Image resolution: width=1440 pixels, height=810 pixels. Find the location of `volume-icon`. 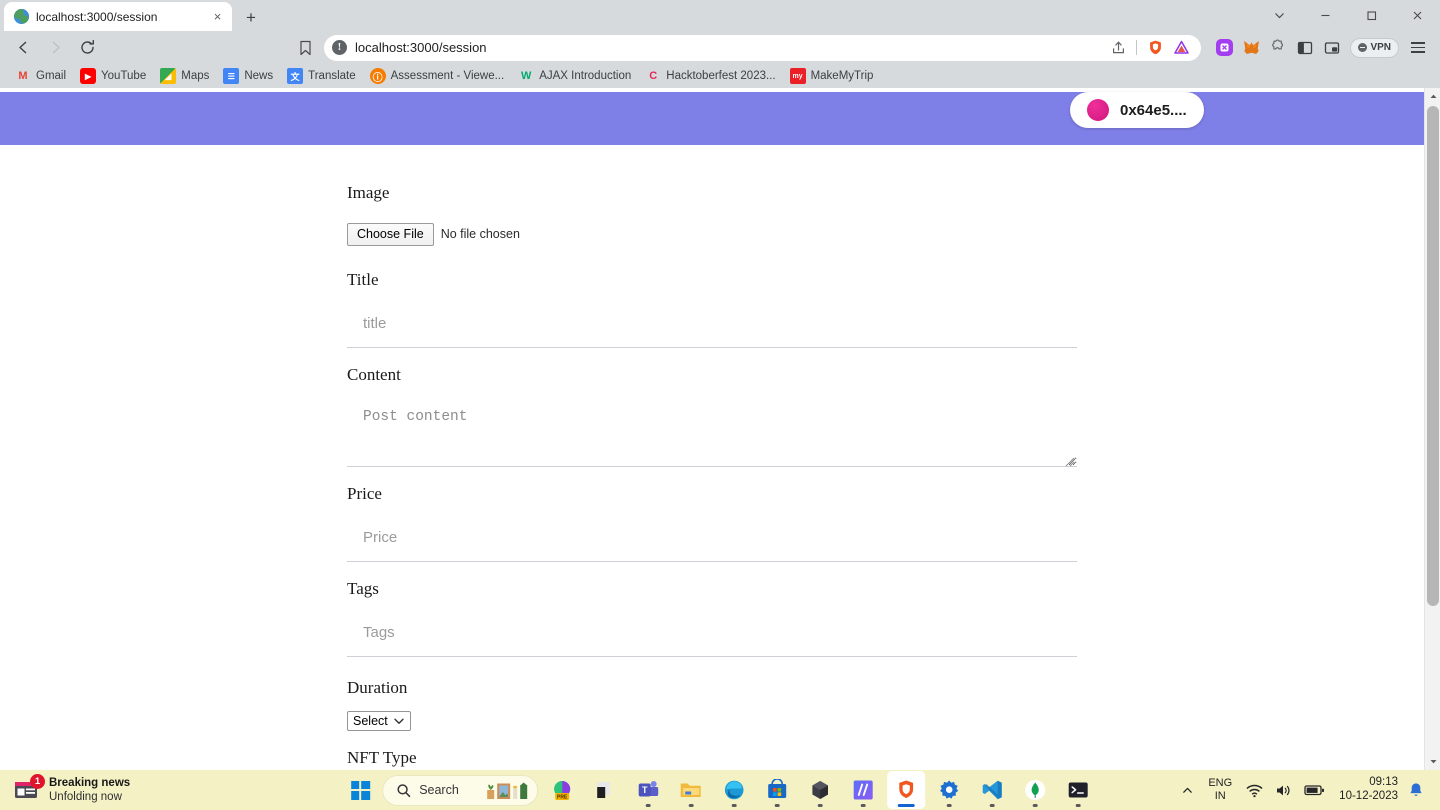

volume-icon is located at coordinates (1283, 790).